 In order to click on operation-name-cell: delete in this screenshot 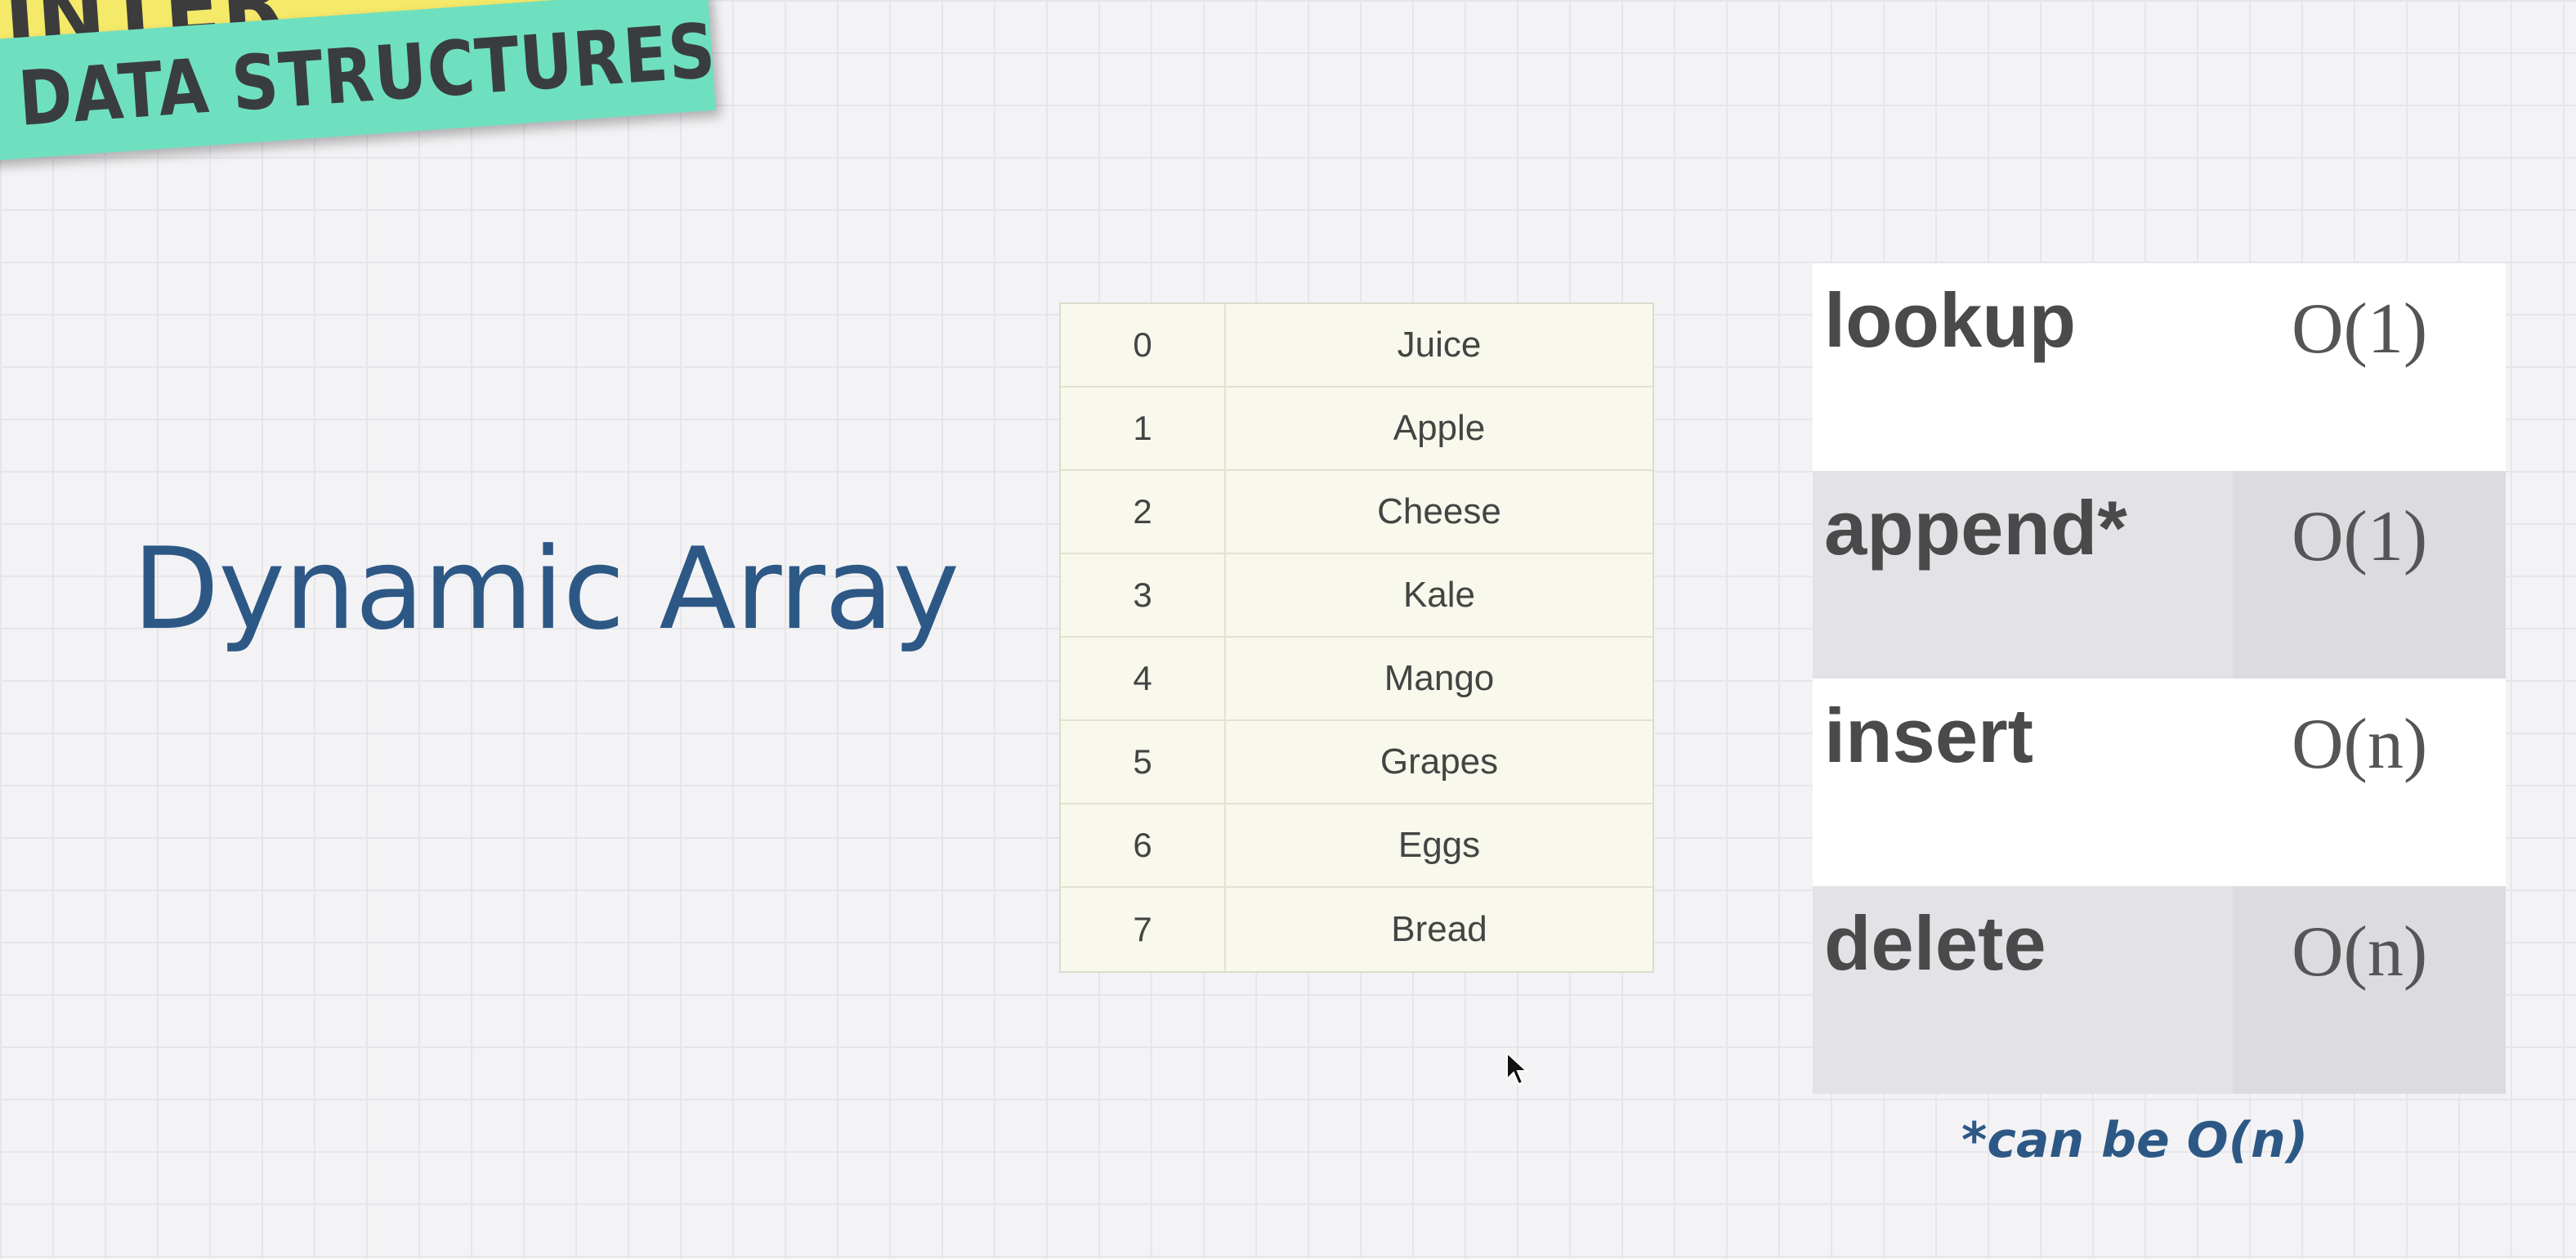, I will do `click(2023, 990)`.